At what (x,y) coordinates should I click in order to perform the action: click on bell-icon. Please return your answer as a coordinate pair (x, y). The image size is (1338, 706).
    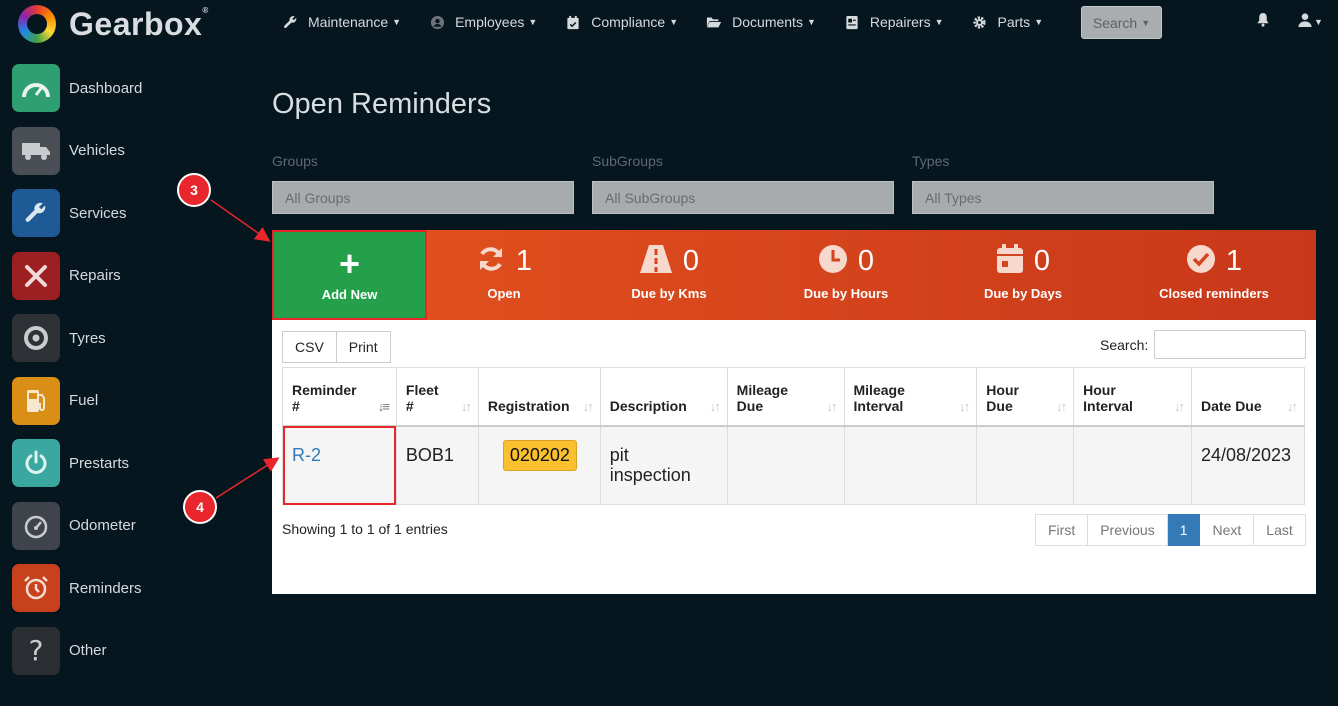
    Looking at the image, I should click on (1264, 20).